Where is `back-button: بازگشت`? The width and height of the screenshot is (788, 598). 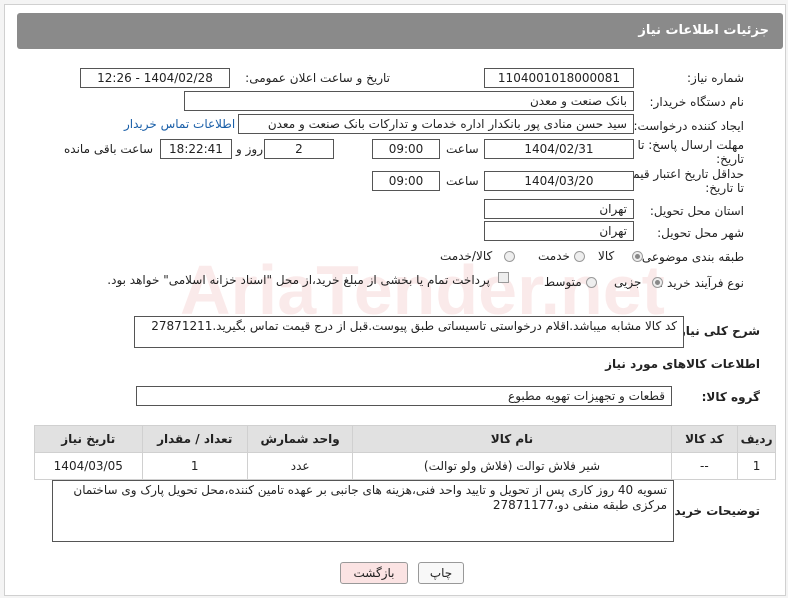 back-button: بازگشت is located at coordinates (374, 573).